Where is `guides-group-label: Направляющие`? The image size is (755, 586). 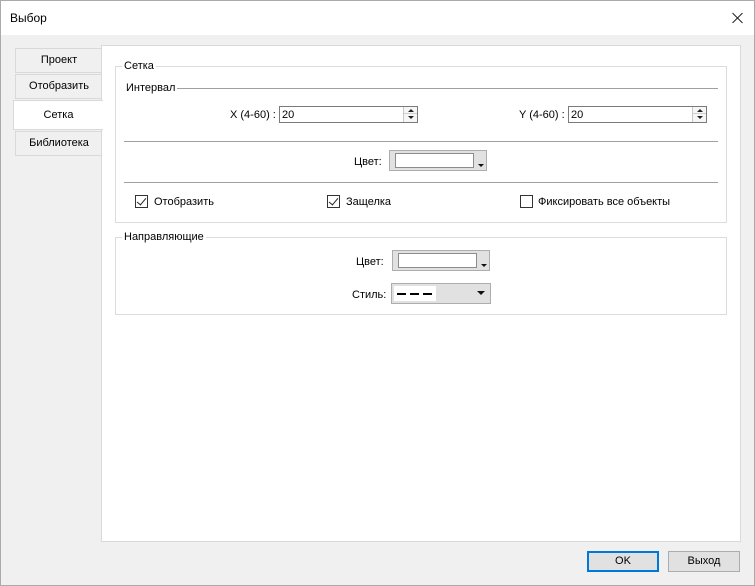
guides-group-label: Направляющие is located at coordinates (164, 237).